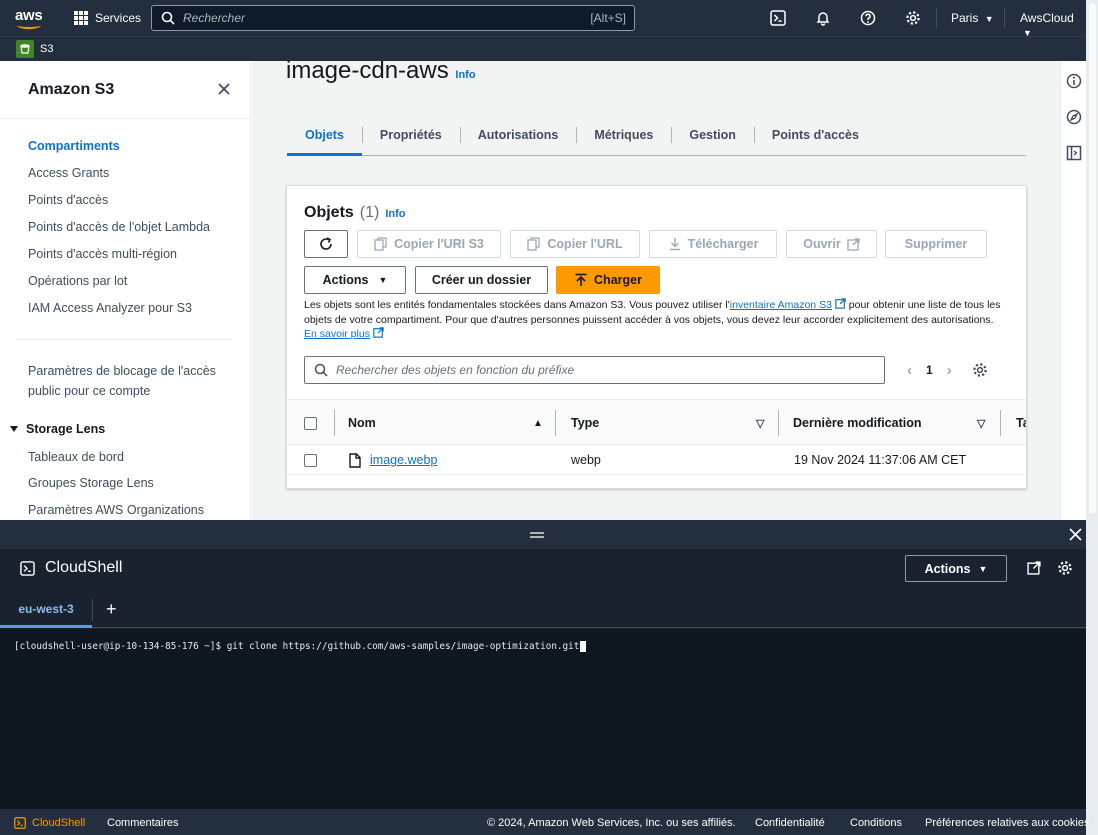 The image size is (1098, 835). Describe the element at coordinates (1034, 568) in the screenshot. I see `external-link-icon` at that location.